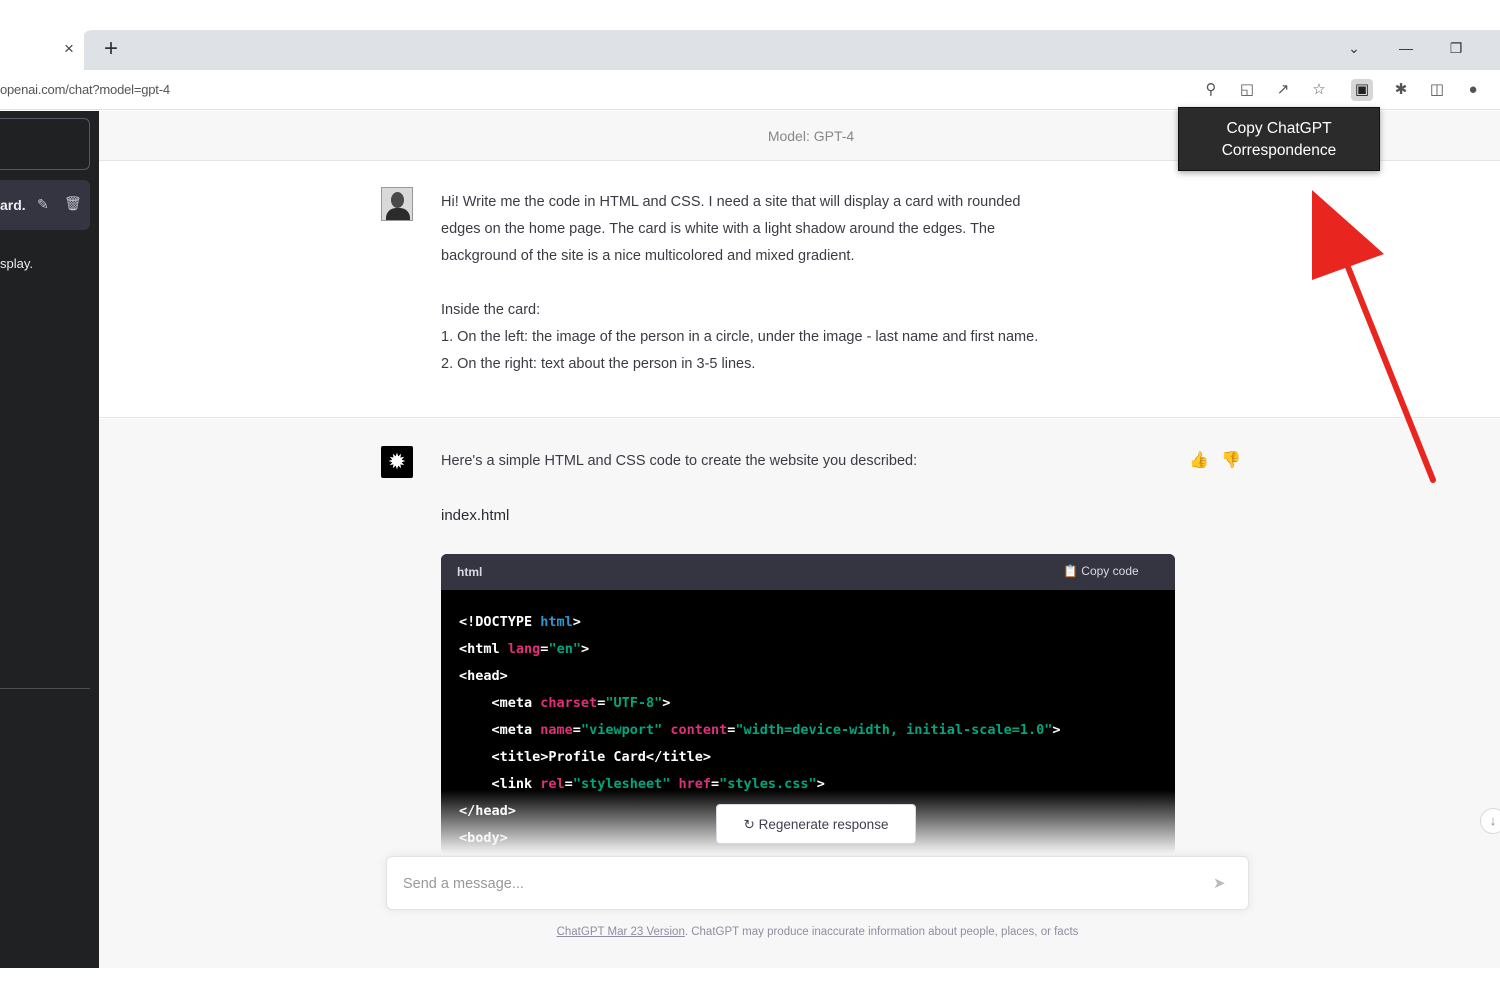  Describe the element at coordinates (1199, 460) in the screenshot. I see `thumbs-up-icon: 👍` at that location.